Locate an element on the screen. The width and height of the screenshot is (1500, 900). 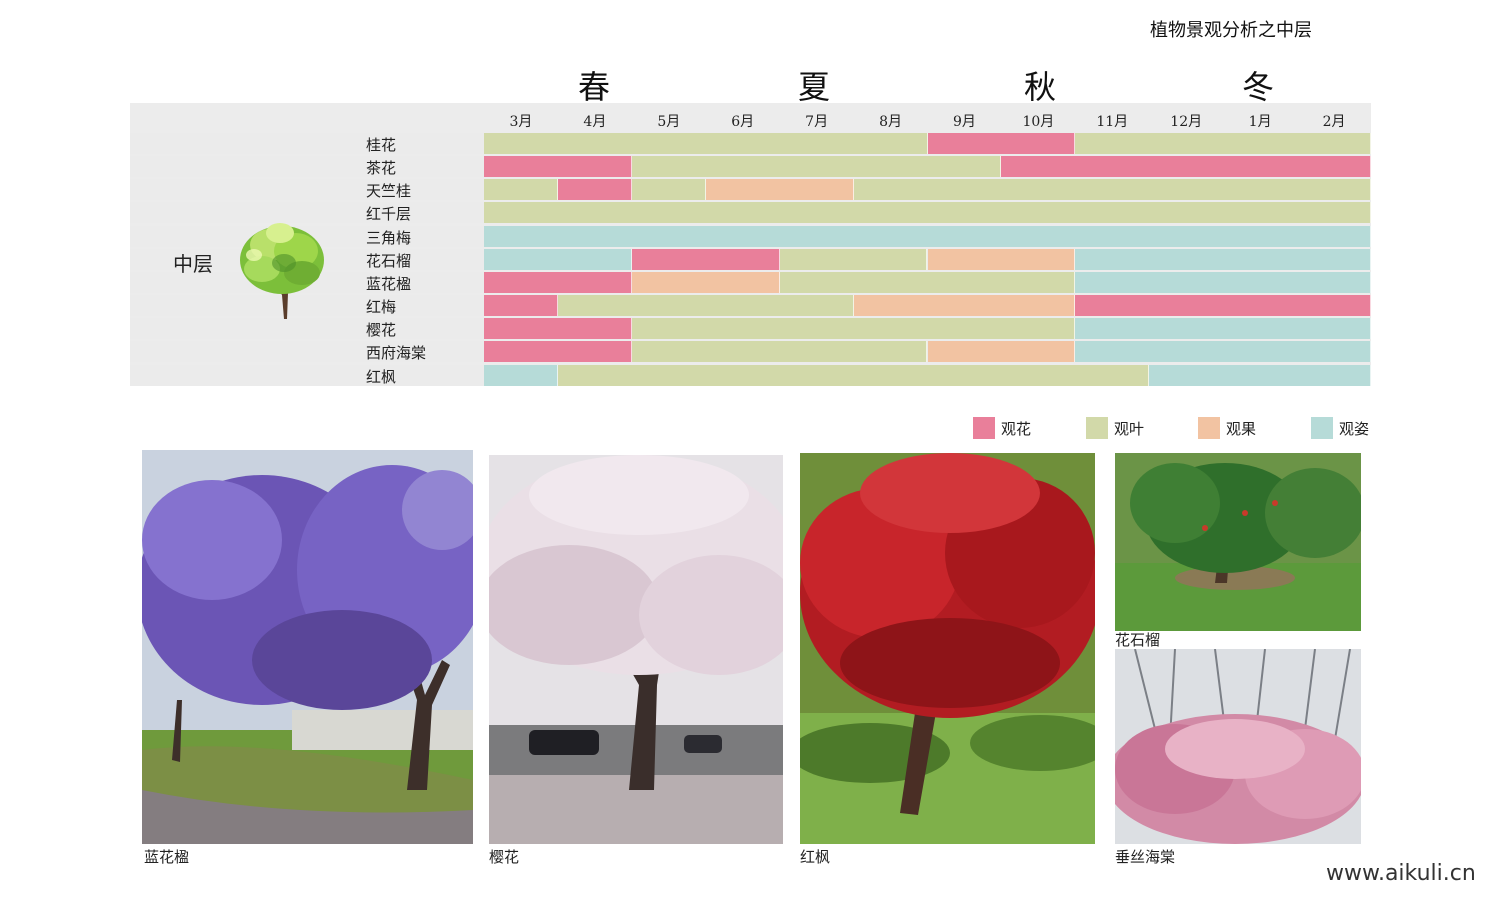
legend-label-leaf: 观叶 is located at coordinates (1129, 429).